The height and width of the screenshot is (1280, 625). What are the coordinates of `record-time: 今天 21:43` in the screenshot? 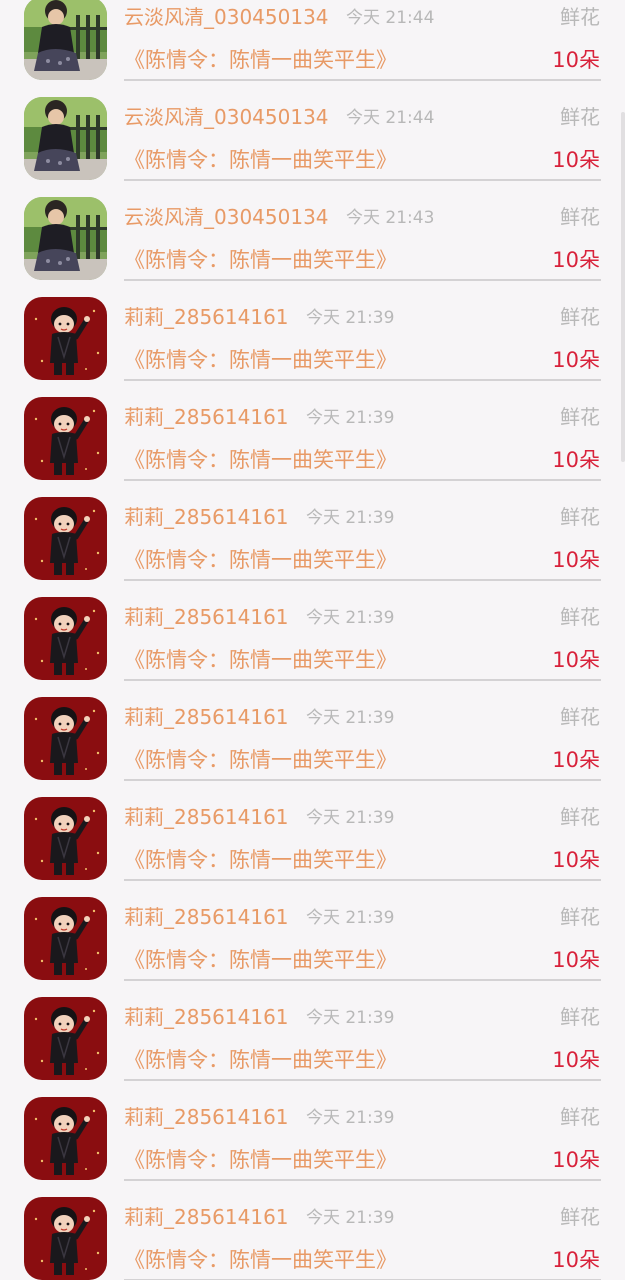 It's located at (390, 218).